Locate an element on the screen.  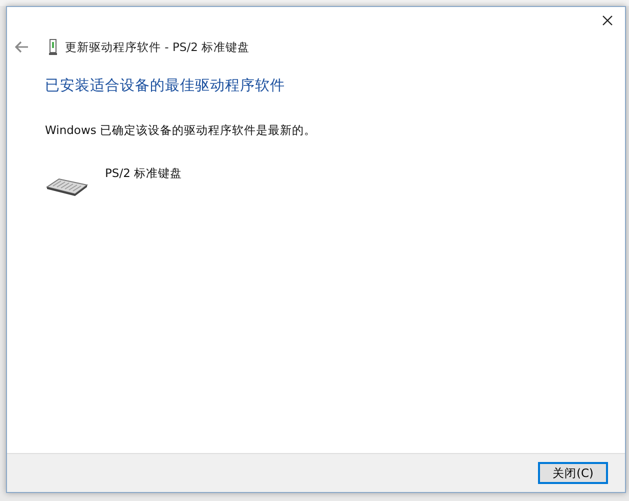
back-button is located at coordinates (23, 47).